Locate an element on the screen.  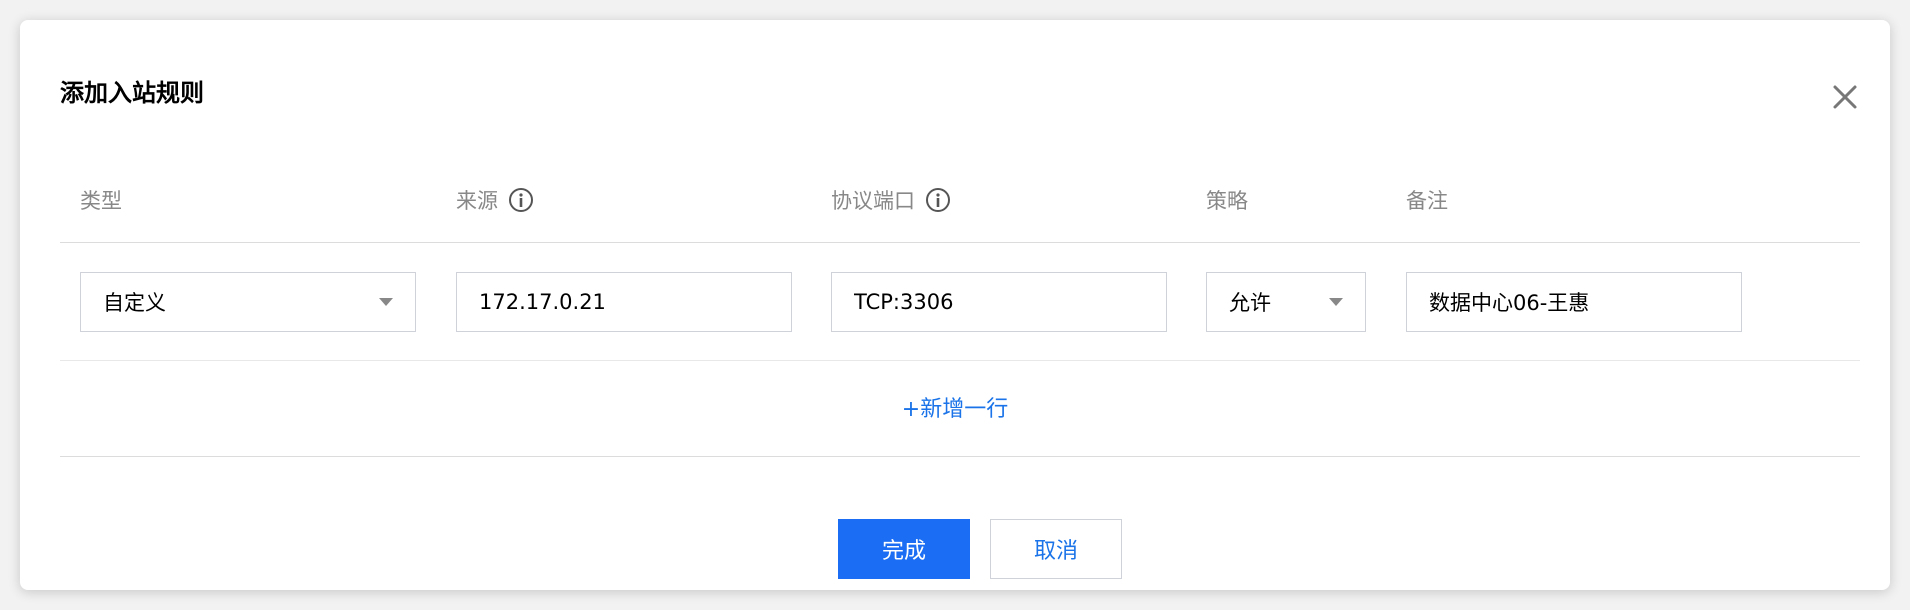
cancel-button: 取消 is located at coordinates (1056, 549).